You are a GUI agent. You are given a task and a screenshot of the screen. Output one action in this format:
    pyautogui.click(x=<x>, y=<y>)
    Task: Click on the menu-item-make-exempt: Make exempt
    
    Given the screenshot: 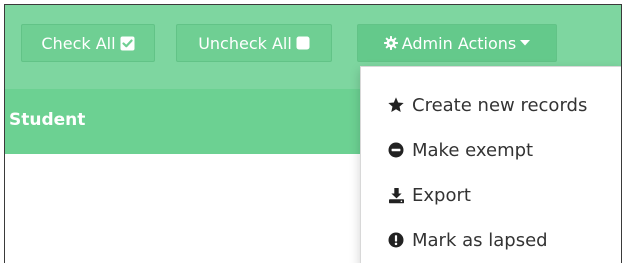 What is the action you would take?
    pyautogui.click(x=491, y=150)
    